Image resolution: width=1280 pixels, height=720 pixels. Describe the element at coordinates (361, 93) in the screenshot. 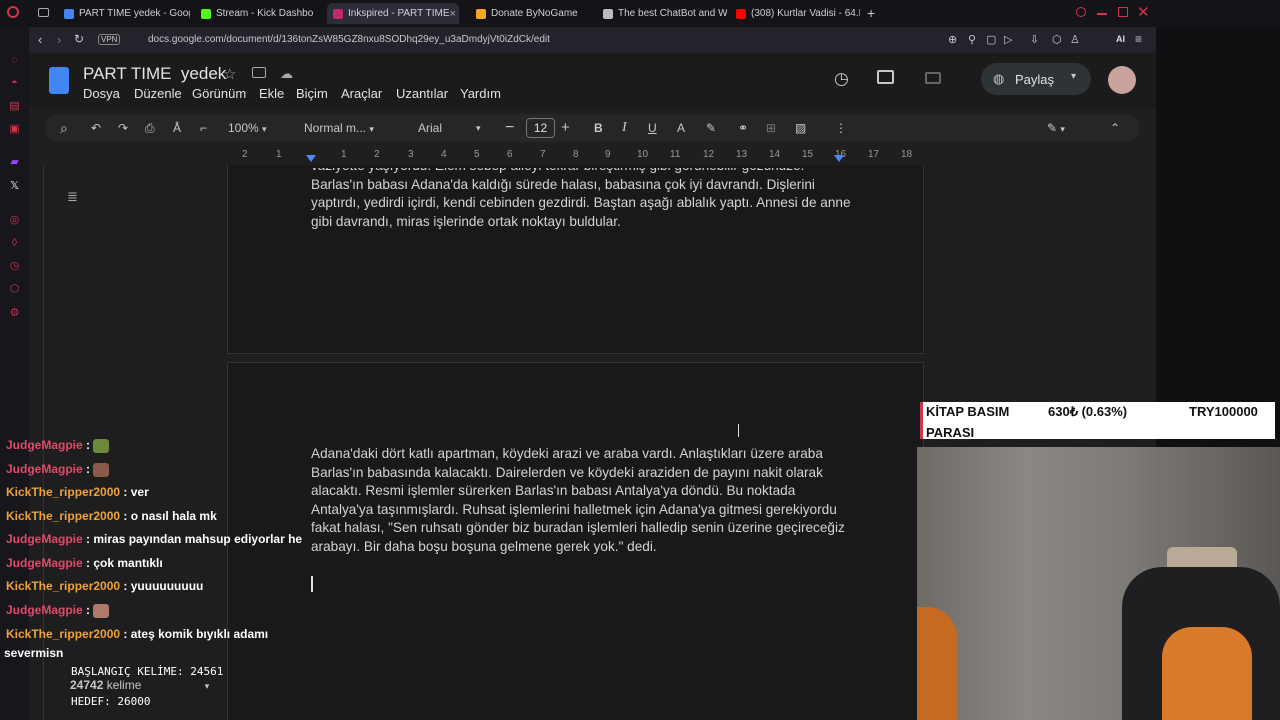

I see `menu-item: Araçlar` at that location.